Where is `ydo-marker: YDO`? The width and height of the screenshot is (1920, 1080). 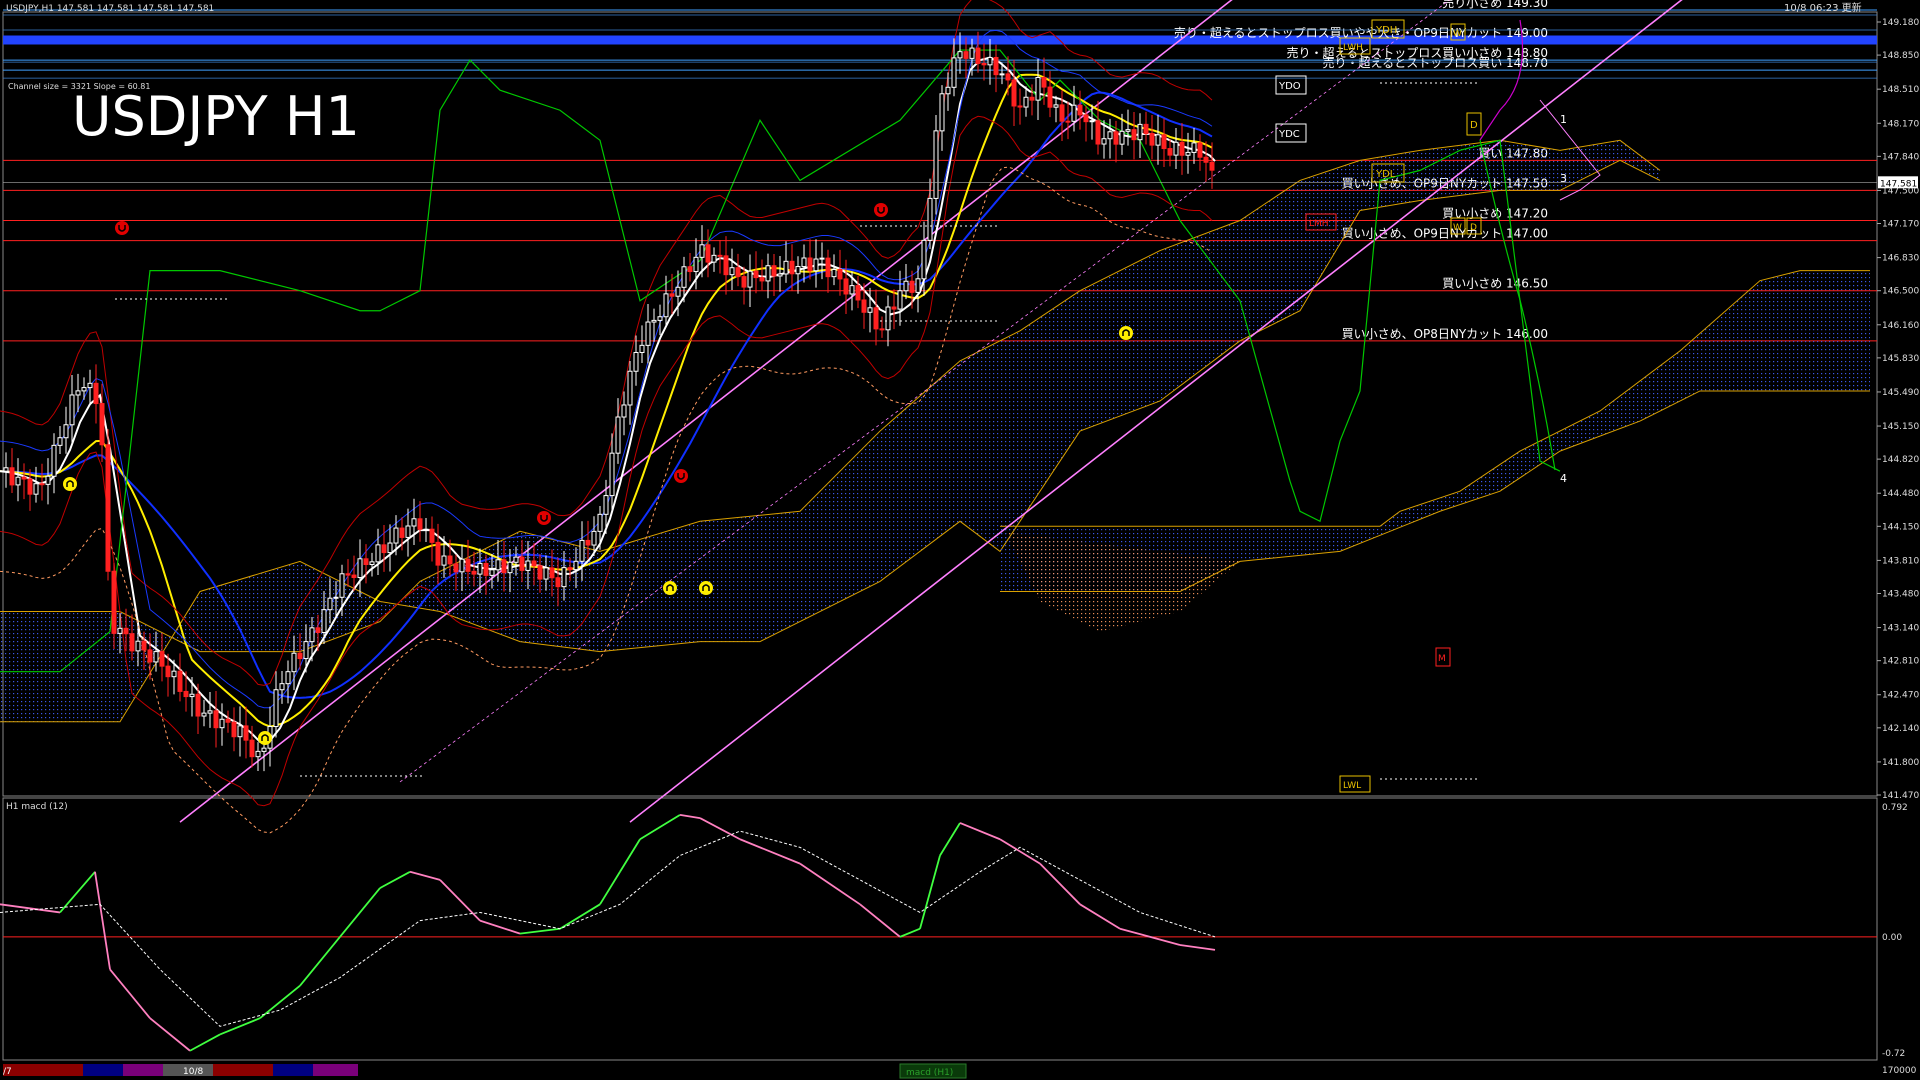 ydo-marker: YDO is located at coordinates (1291, 85).